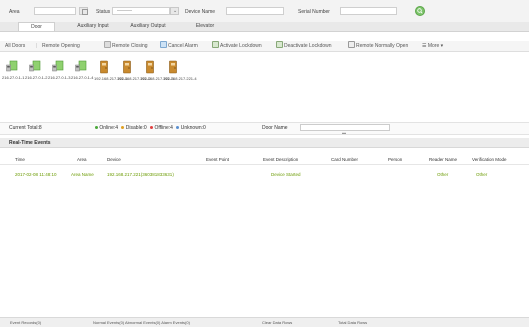  Describe the element at coordinates (109, 128) in the screenshot. I see `online-count: Online:4` at that location.